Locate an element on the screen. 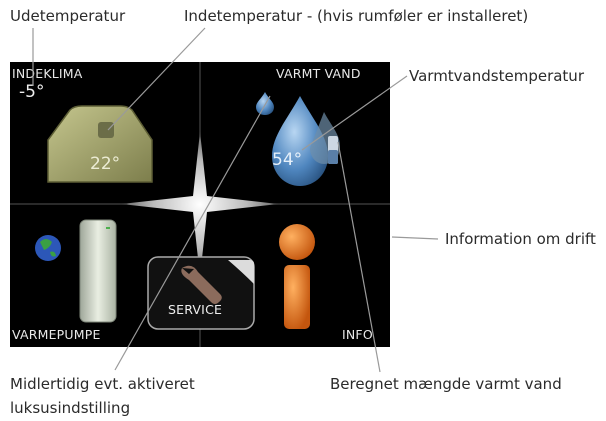 The image size is (606, 421). luxury-setting-callout-line2: luksusindstilling is located at coordinates (70, 408).